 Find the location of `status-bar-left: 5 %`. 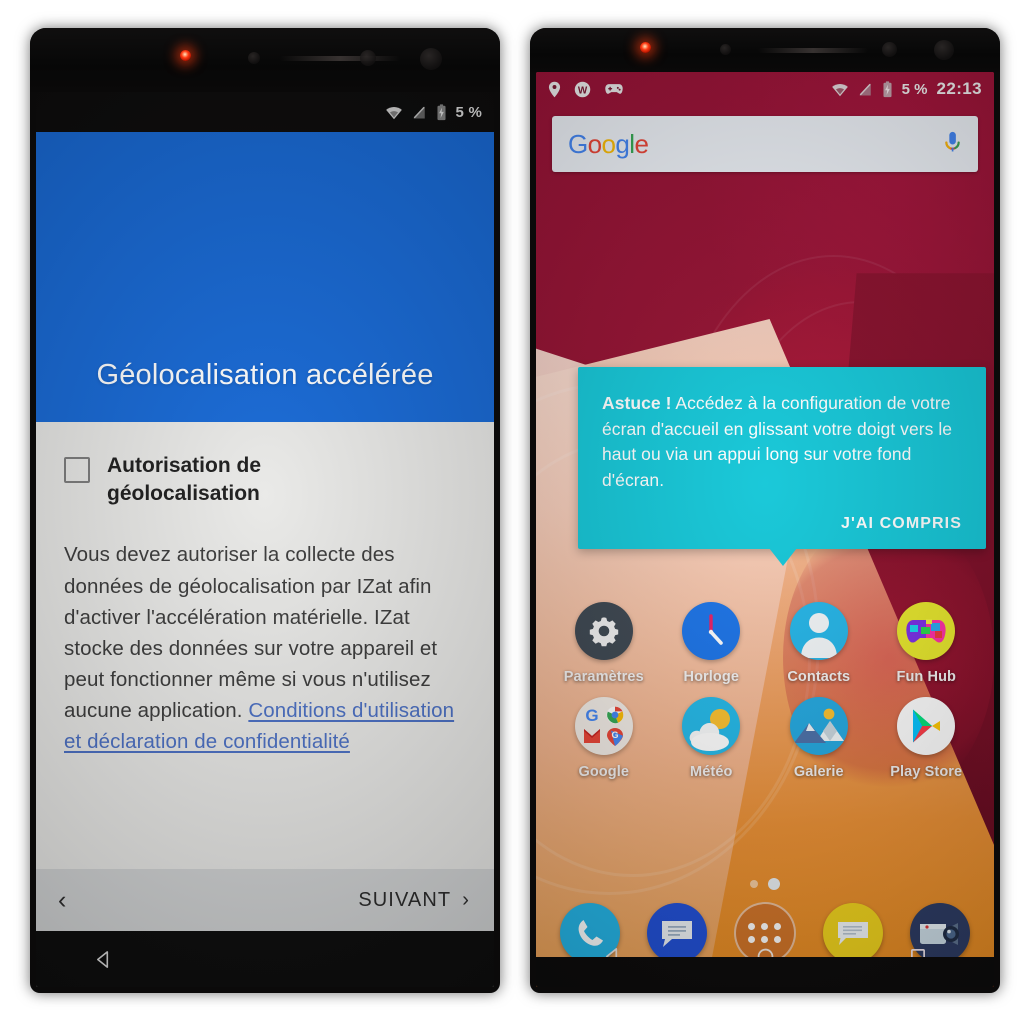

status-bar-left: 5 % is located at coordinates (265, 112).